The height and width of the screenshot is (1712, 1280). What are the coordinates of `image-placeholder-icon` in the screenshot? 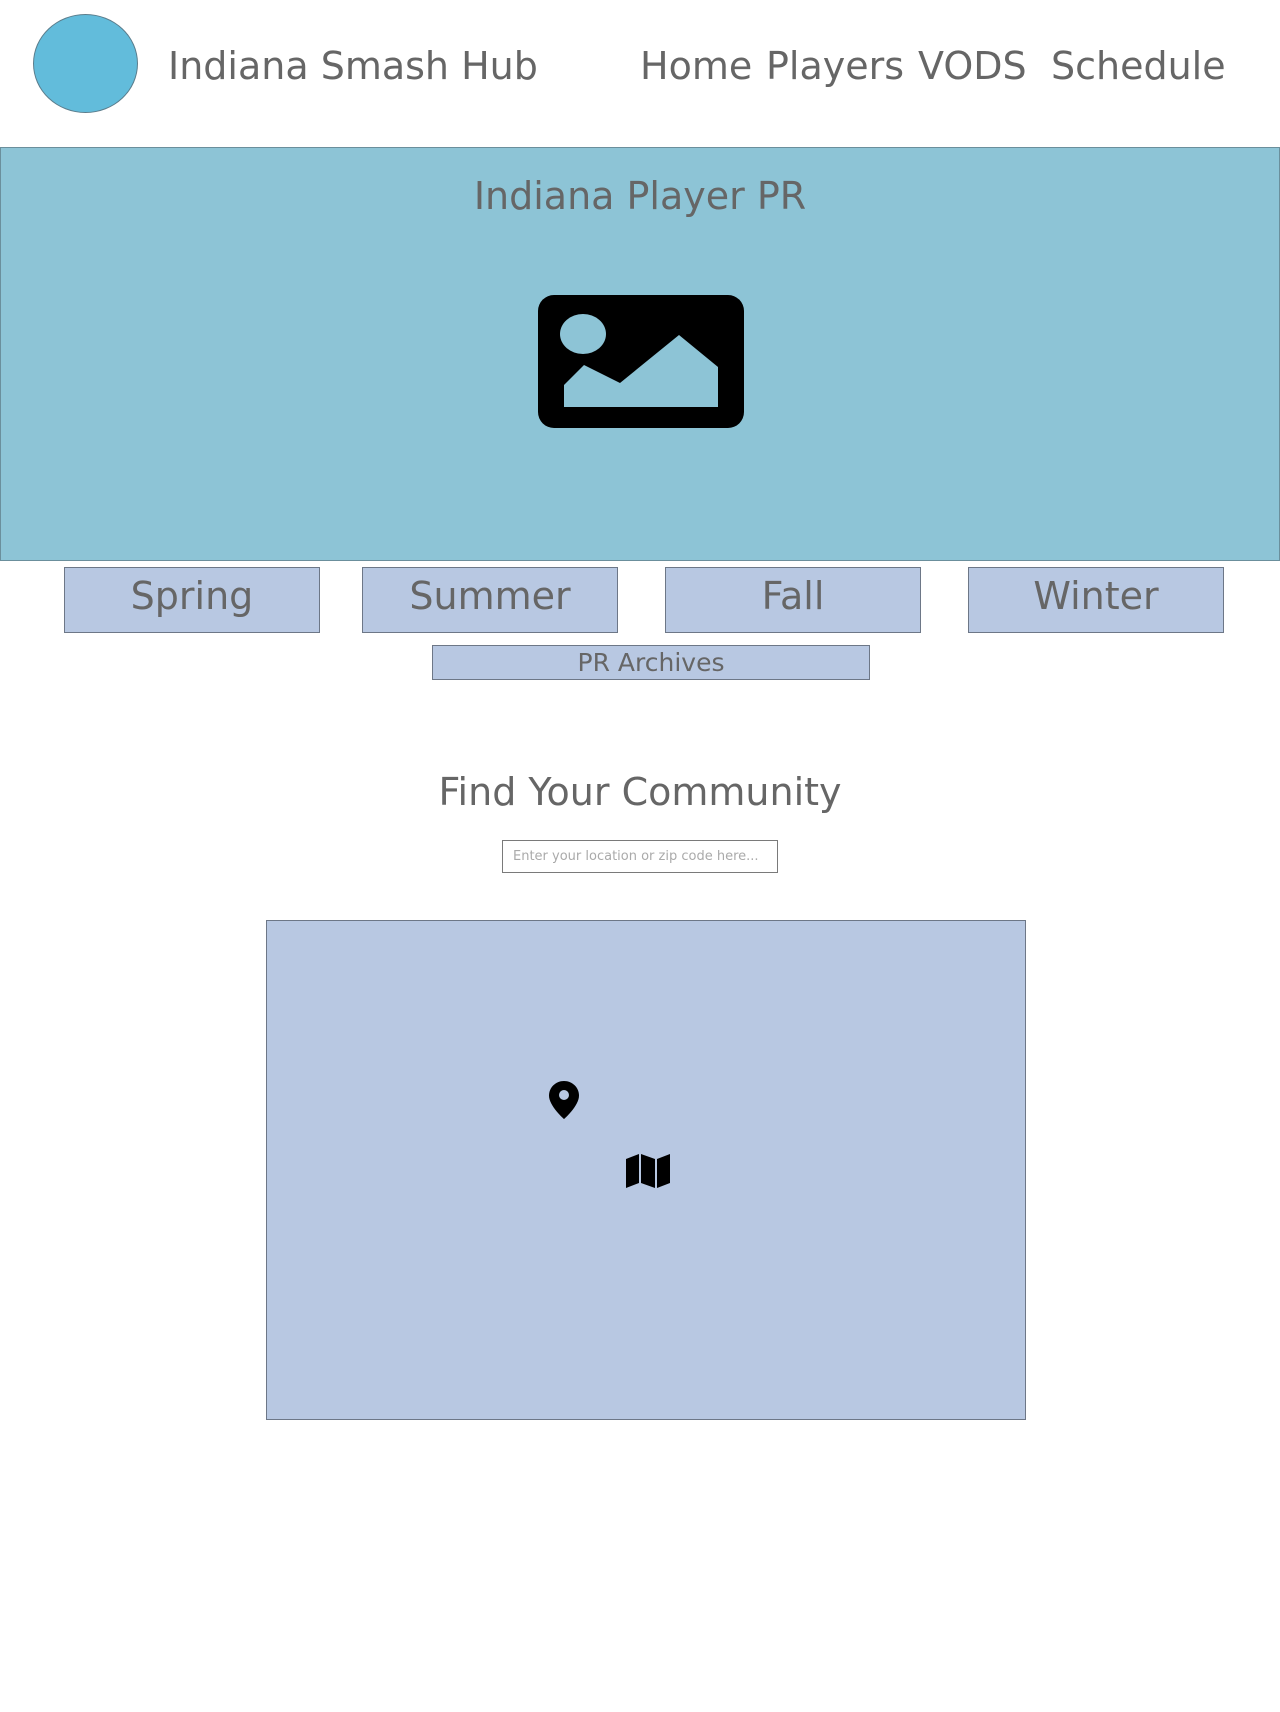 It's located at (641, 361).